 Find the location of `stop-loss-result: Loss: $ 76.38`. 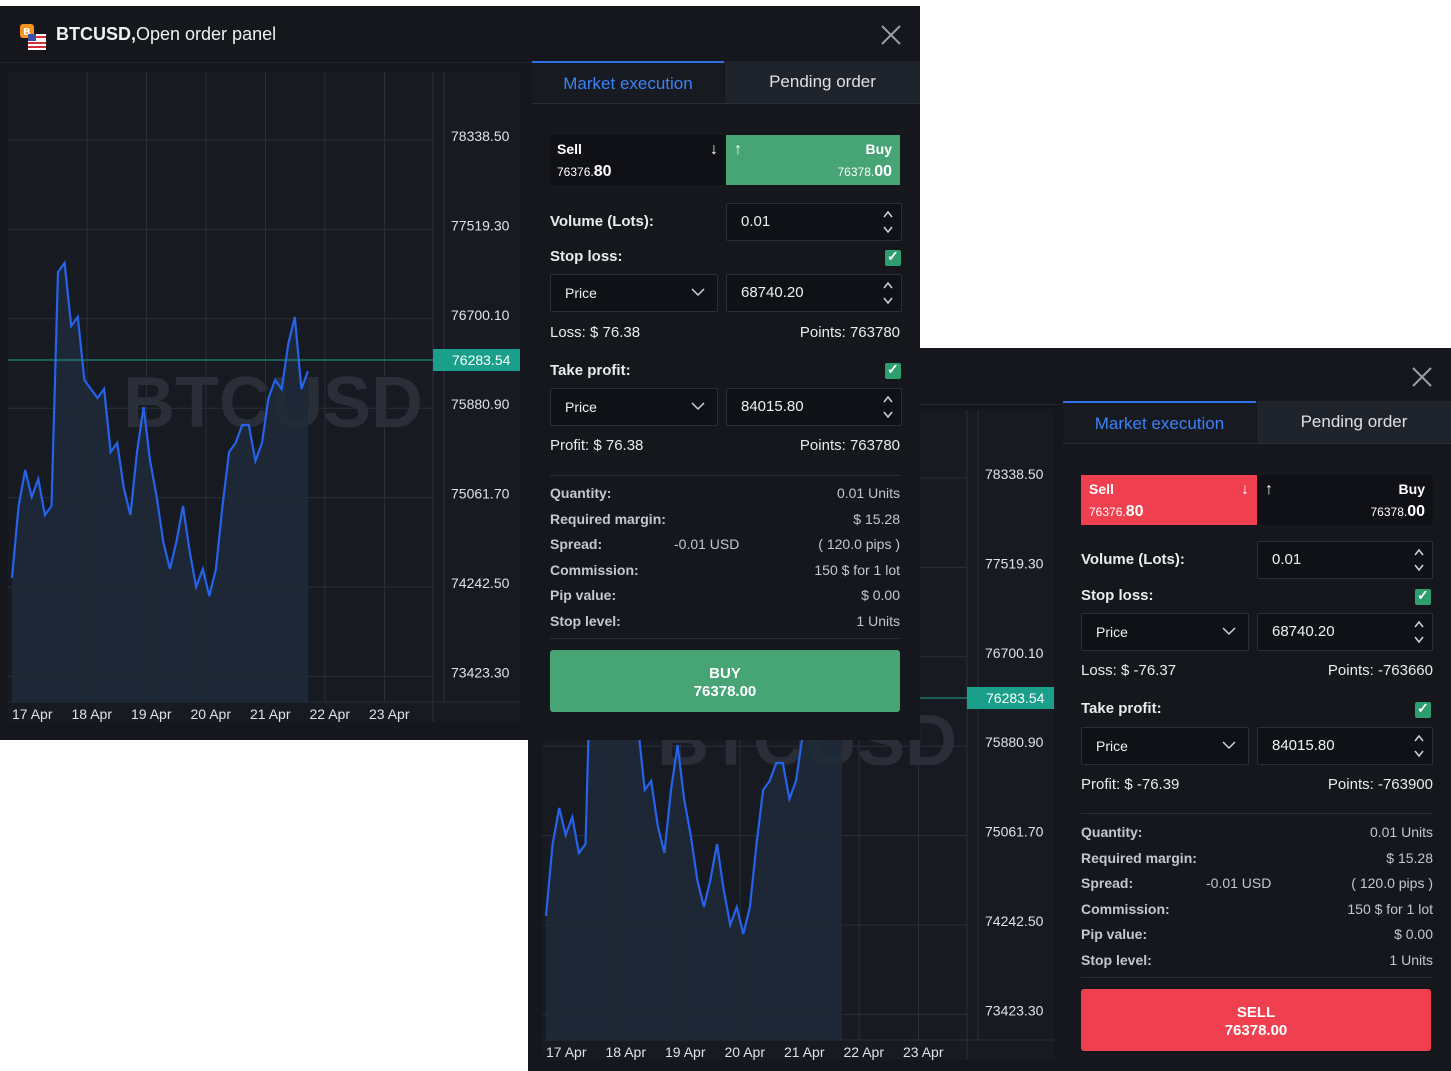

stop-loss-result: Loss: $ 76.38 is located at coordinates (595, 332).